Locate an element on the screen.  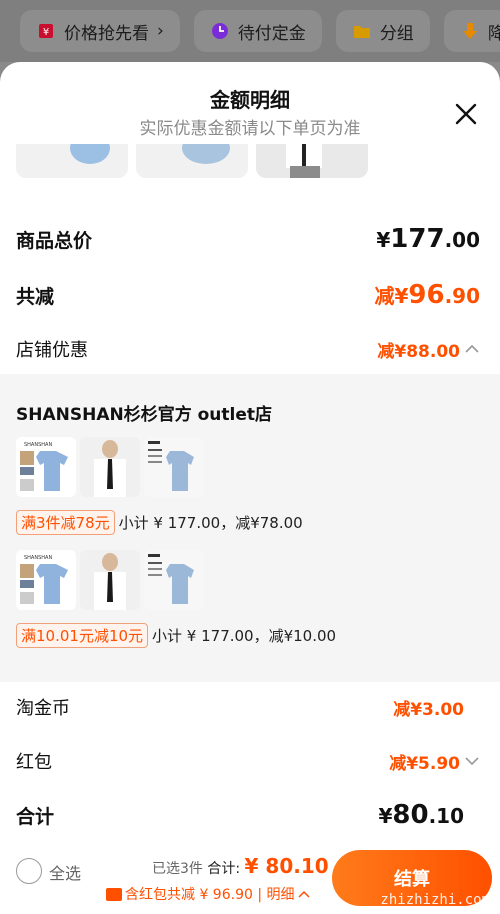
total-reduce-label: 共减 is located at coordinates (35, 296).